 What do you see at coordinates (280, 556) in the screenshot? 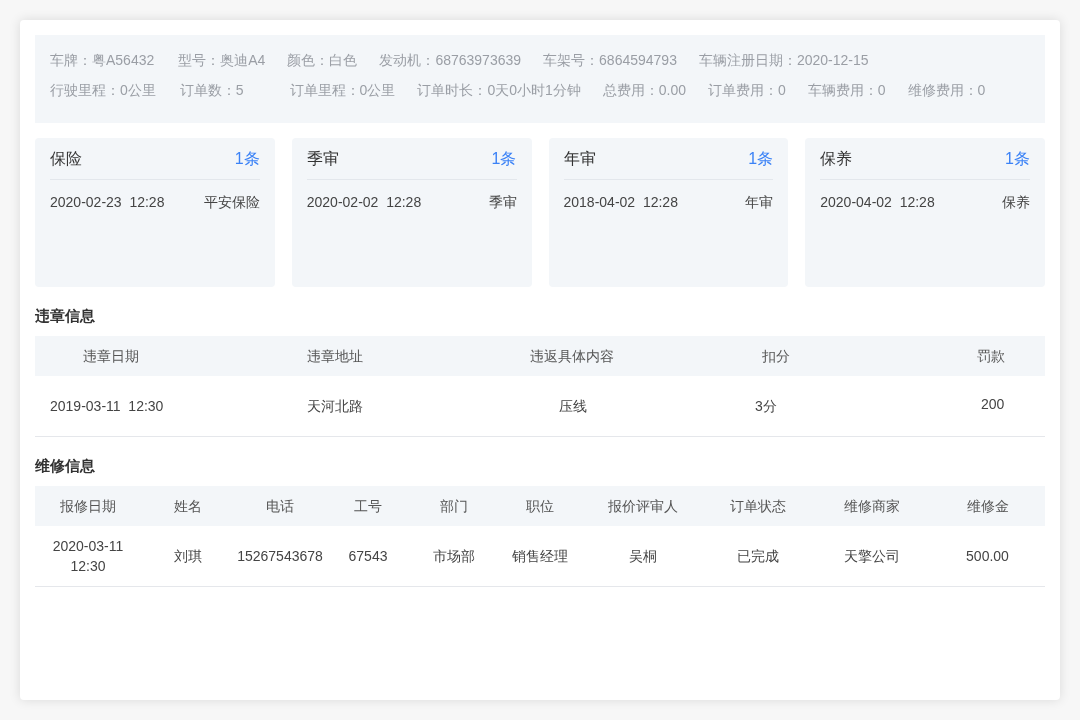
I see `table-cell-text: 15267543678` at bounding box center [280, 556].